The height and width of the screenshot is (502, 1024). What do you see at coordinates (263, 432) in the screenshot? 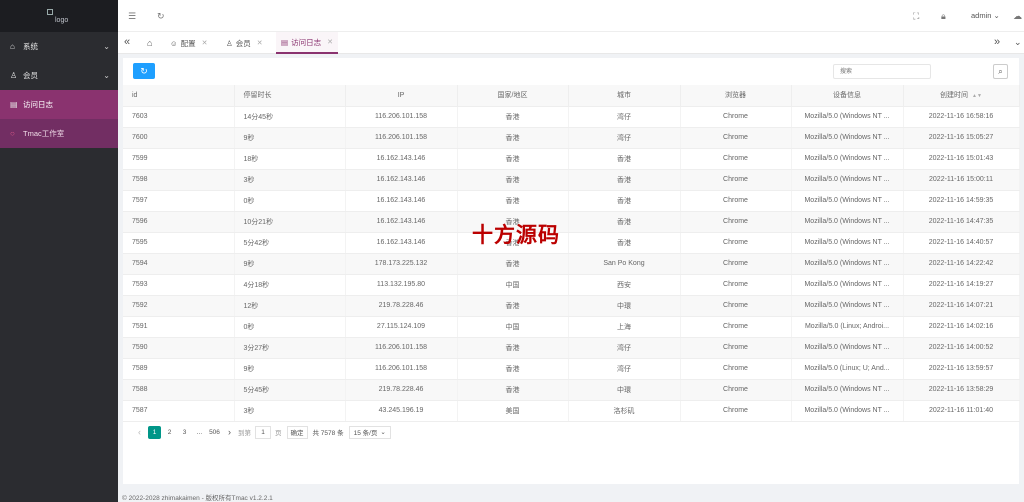
I see `goto-page-input: 1` at bounding box center [263, 432].